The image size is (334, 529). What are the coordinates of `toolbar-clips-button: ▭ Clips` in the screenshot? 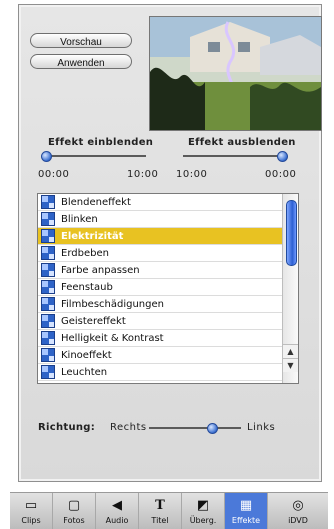 It's located at (31, 511).